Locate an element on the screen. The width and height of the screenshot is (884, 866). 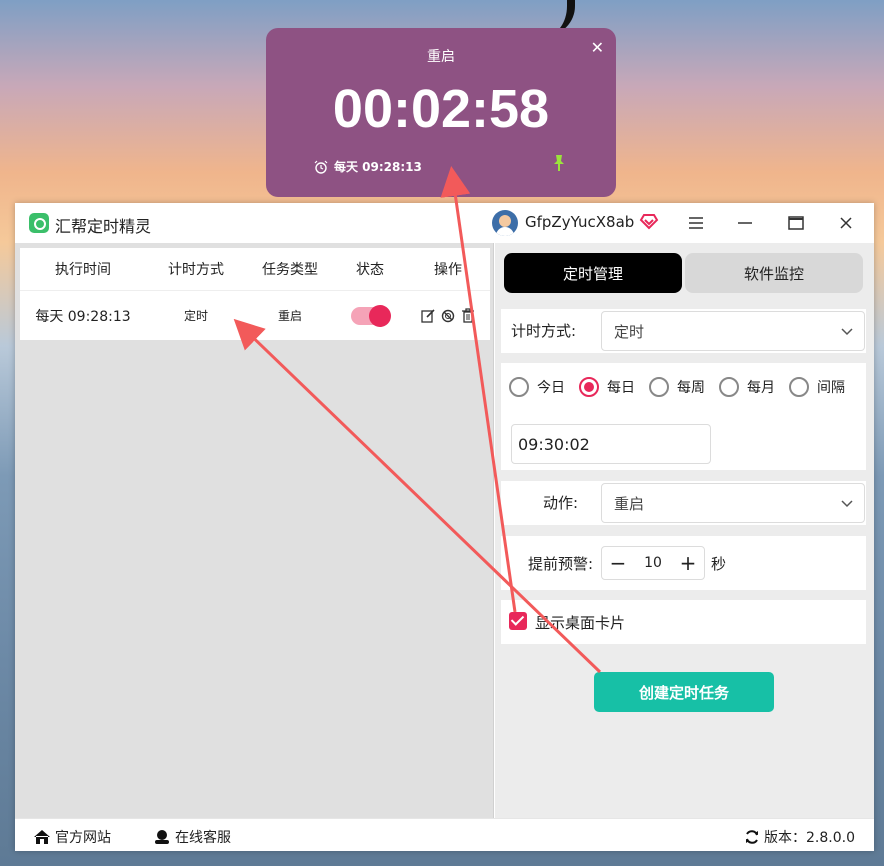
task-status is located at coordinates (370, 315).